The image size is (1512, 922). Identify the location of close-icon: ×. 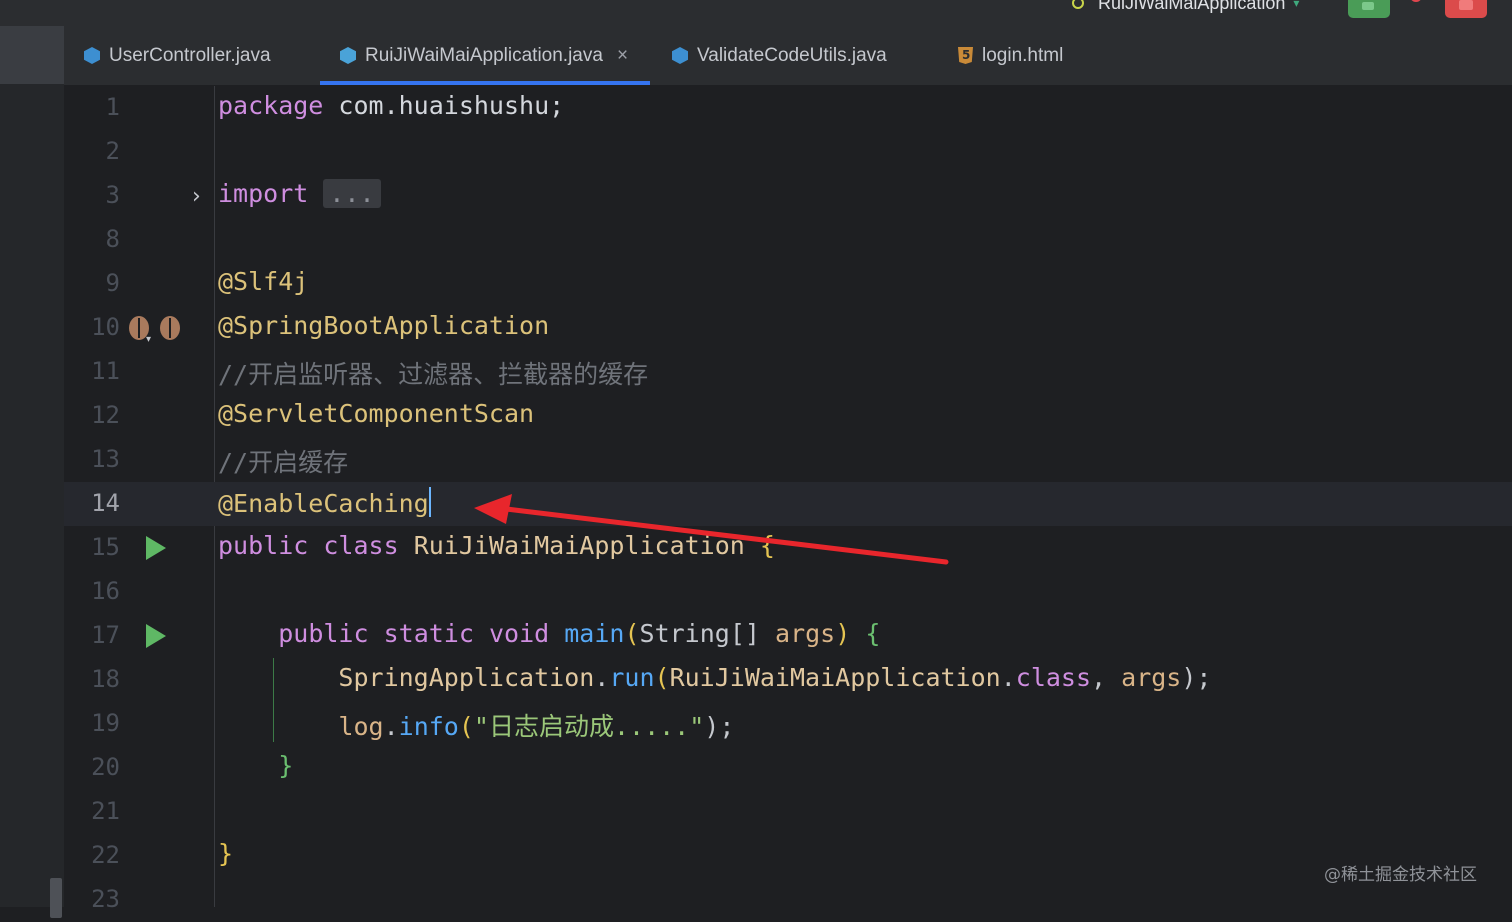
(622, 56).